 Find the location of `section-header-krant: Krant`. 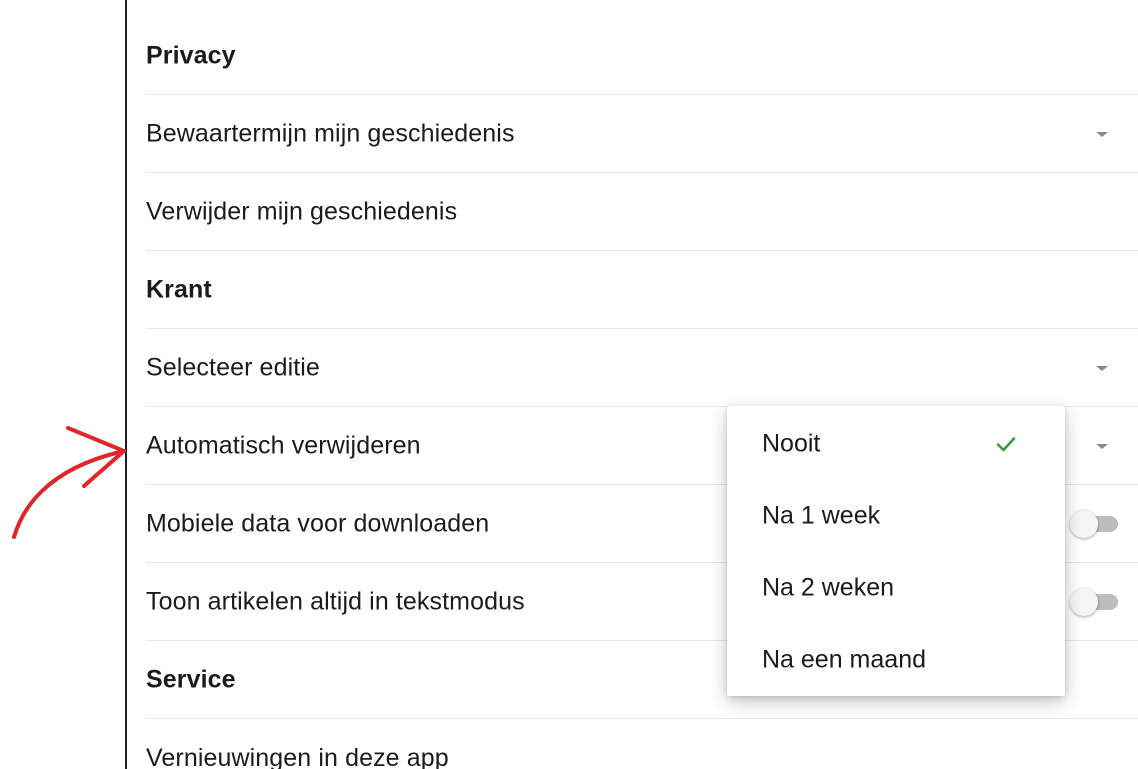

section-header-krant: Krant is located at coordinates (642, 290).